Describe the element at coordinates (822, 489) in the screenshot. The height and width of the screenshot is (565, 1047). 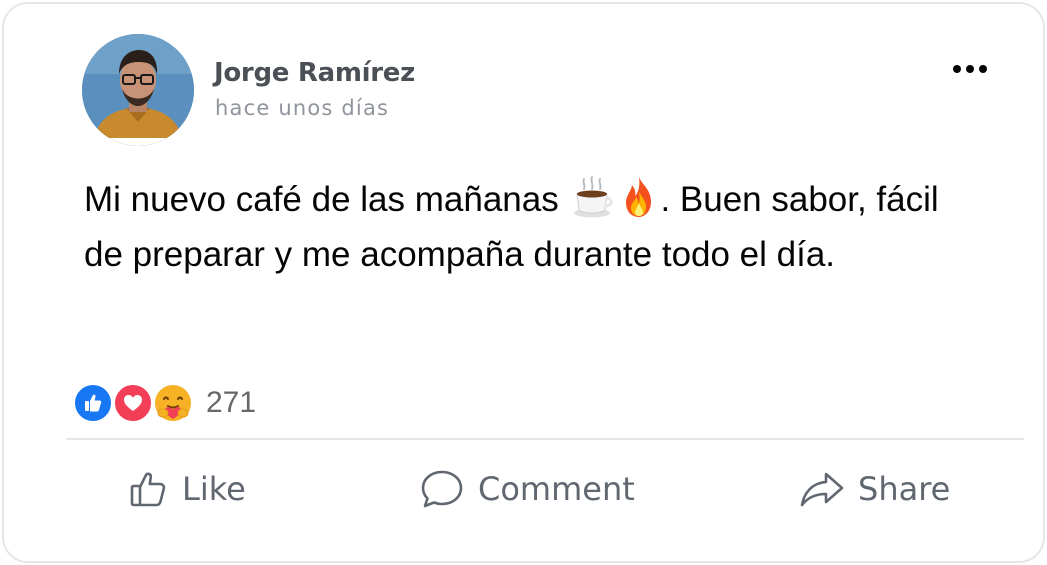
I see `share-arrow-icon` at that location.